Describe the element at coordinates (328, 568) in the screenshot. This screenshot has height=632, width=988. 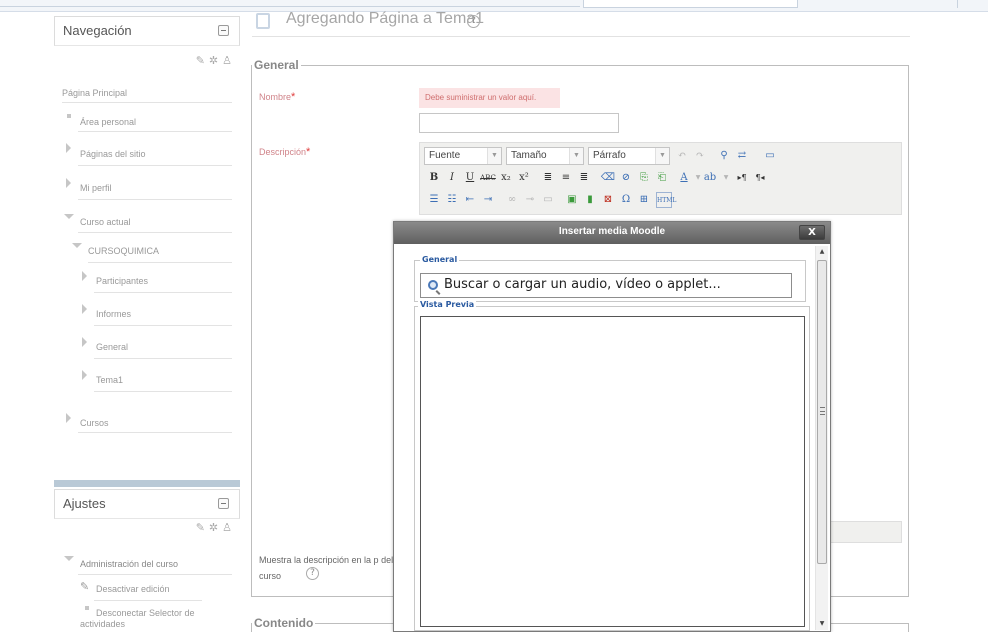
I see `show-description-label: Muestra la descripción en la p del curso` at that location.